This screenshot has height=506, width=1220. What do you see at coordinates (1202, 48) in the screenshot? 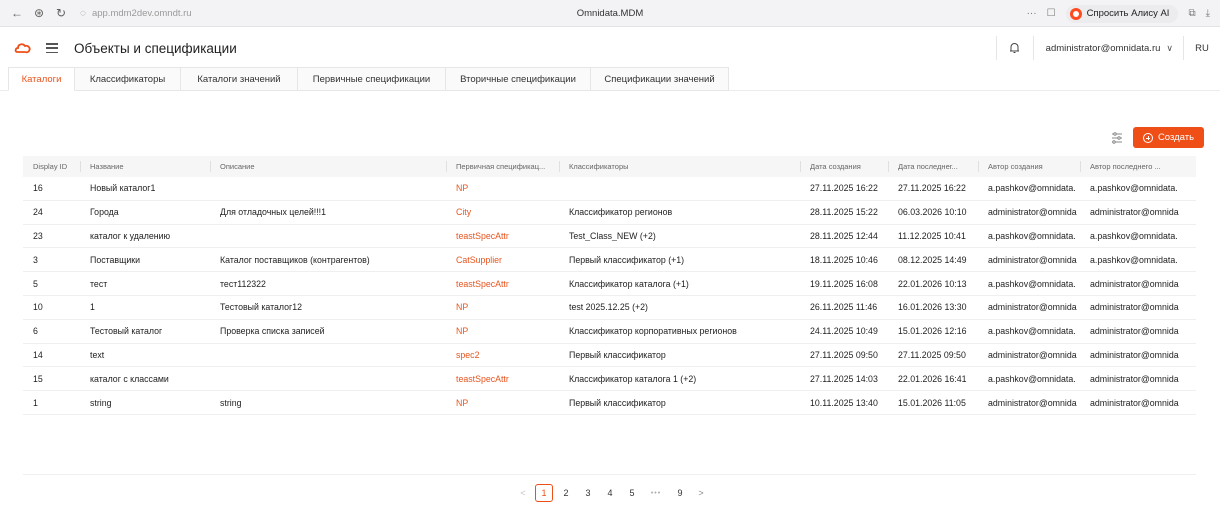
I see `language-switcher: RU` at bounding box center [1202, 48].